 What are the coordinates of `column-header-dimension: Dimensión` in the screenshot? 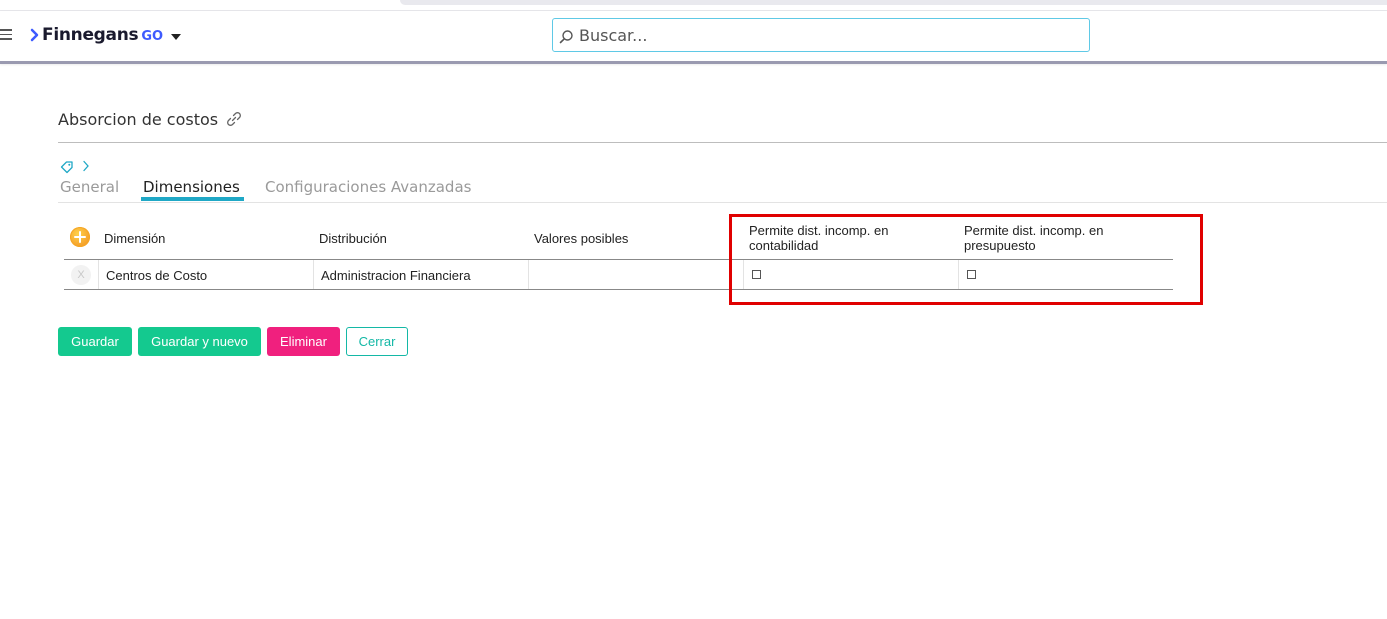 It's located at (135, 238).